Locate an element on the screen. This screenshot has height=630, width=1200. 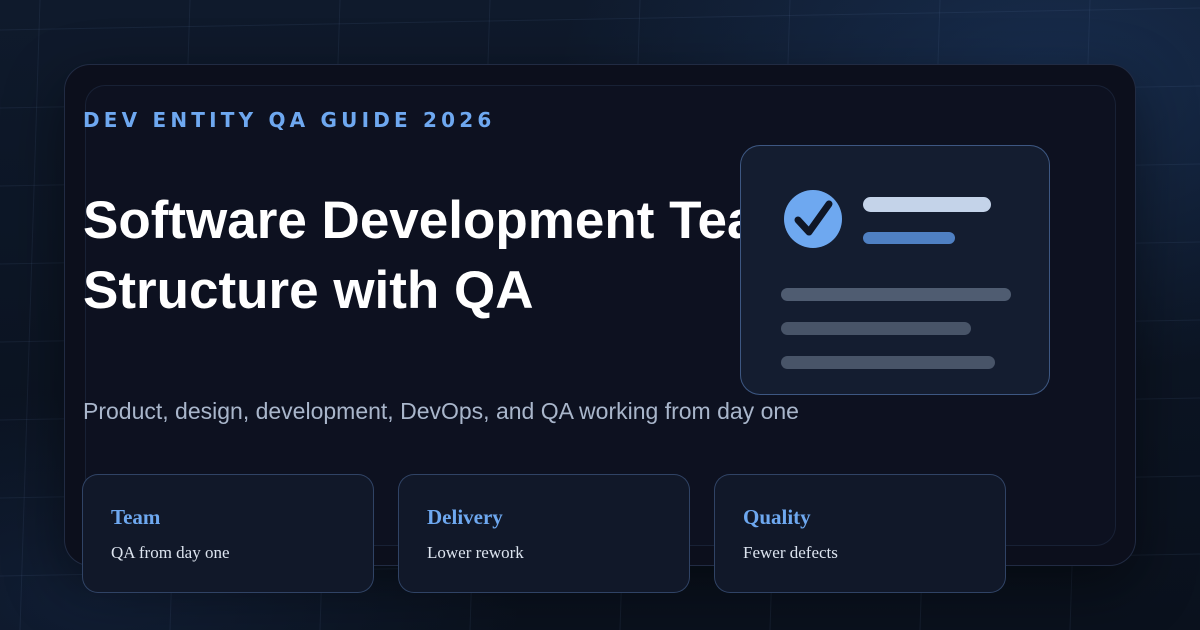
checklist-illustration-graphic is located at coordinates (896, 279).